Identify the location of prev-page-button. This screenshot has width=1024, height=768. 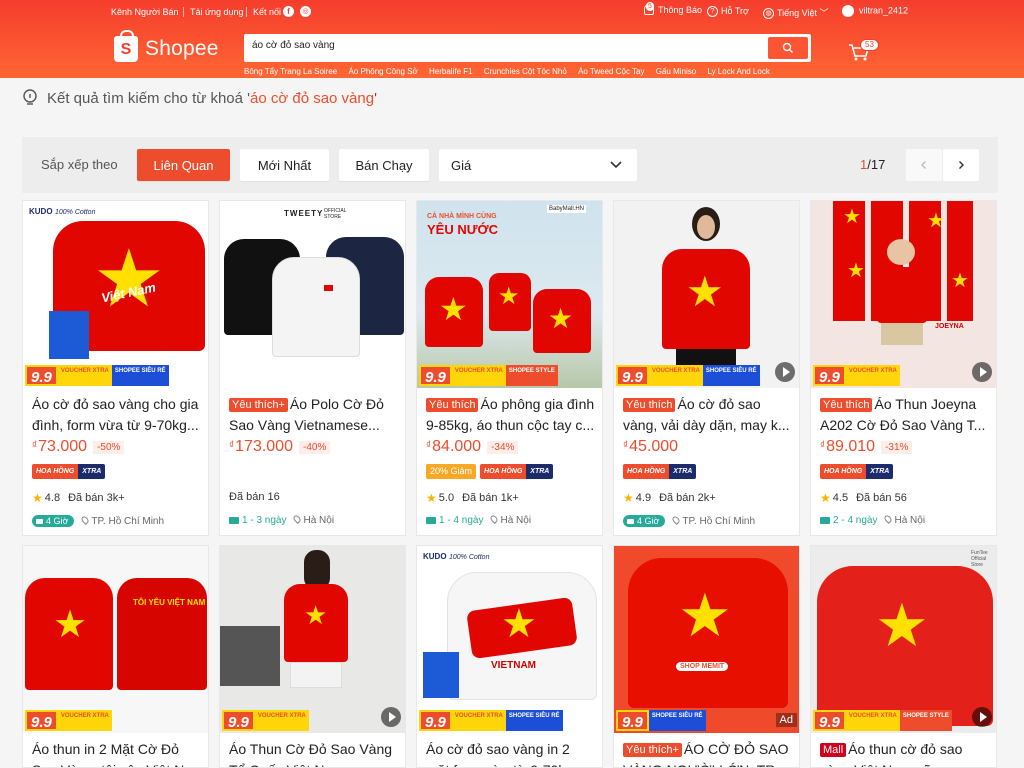
(924, 165).